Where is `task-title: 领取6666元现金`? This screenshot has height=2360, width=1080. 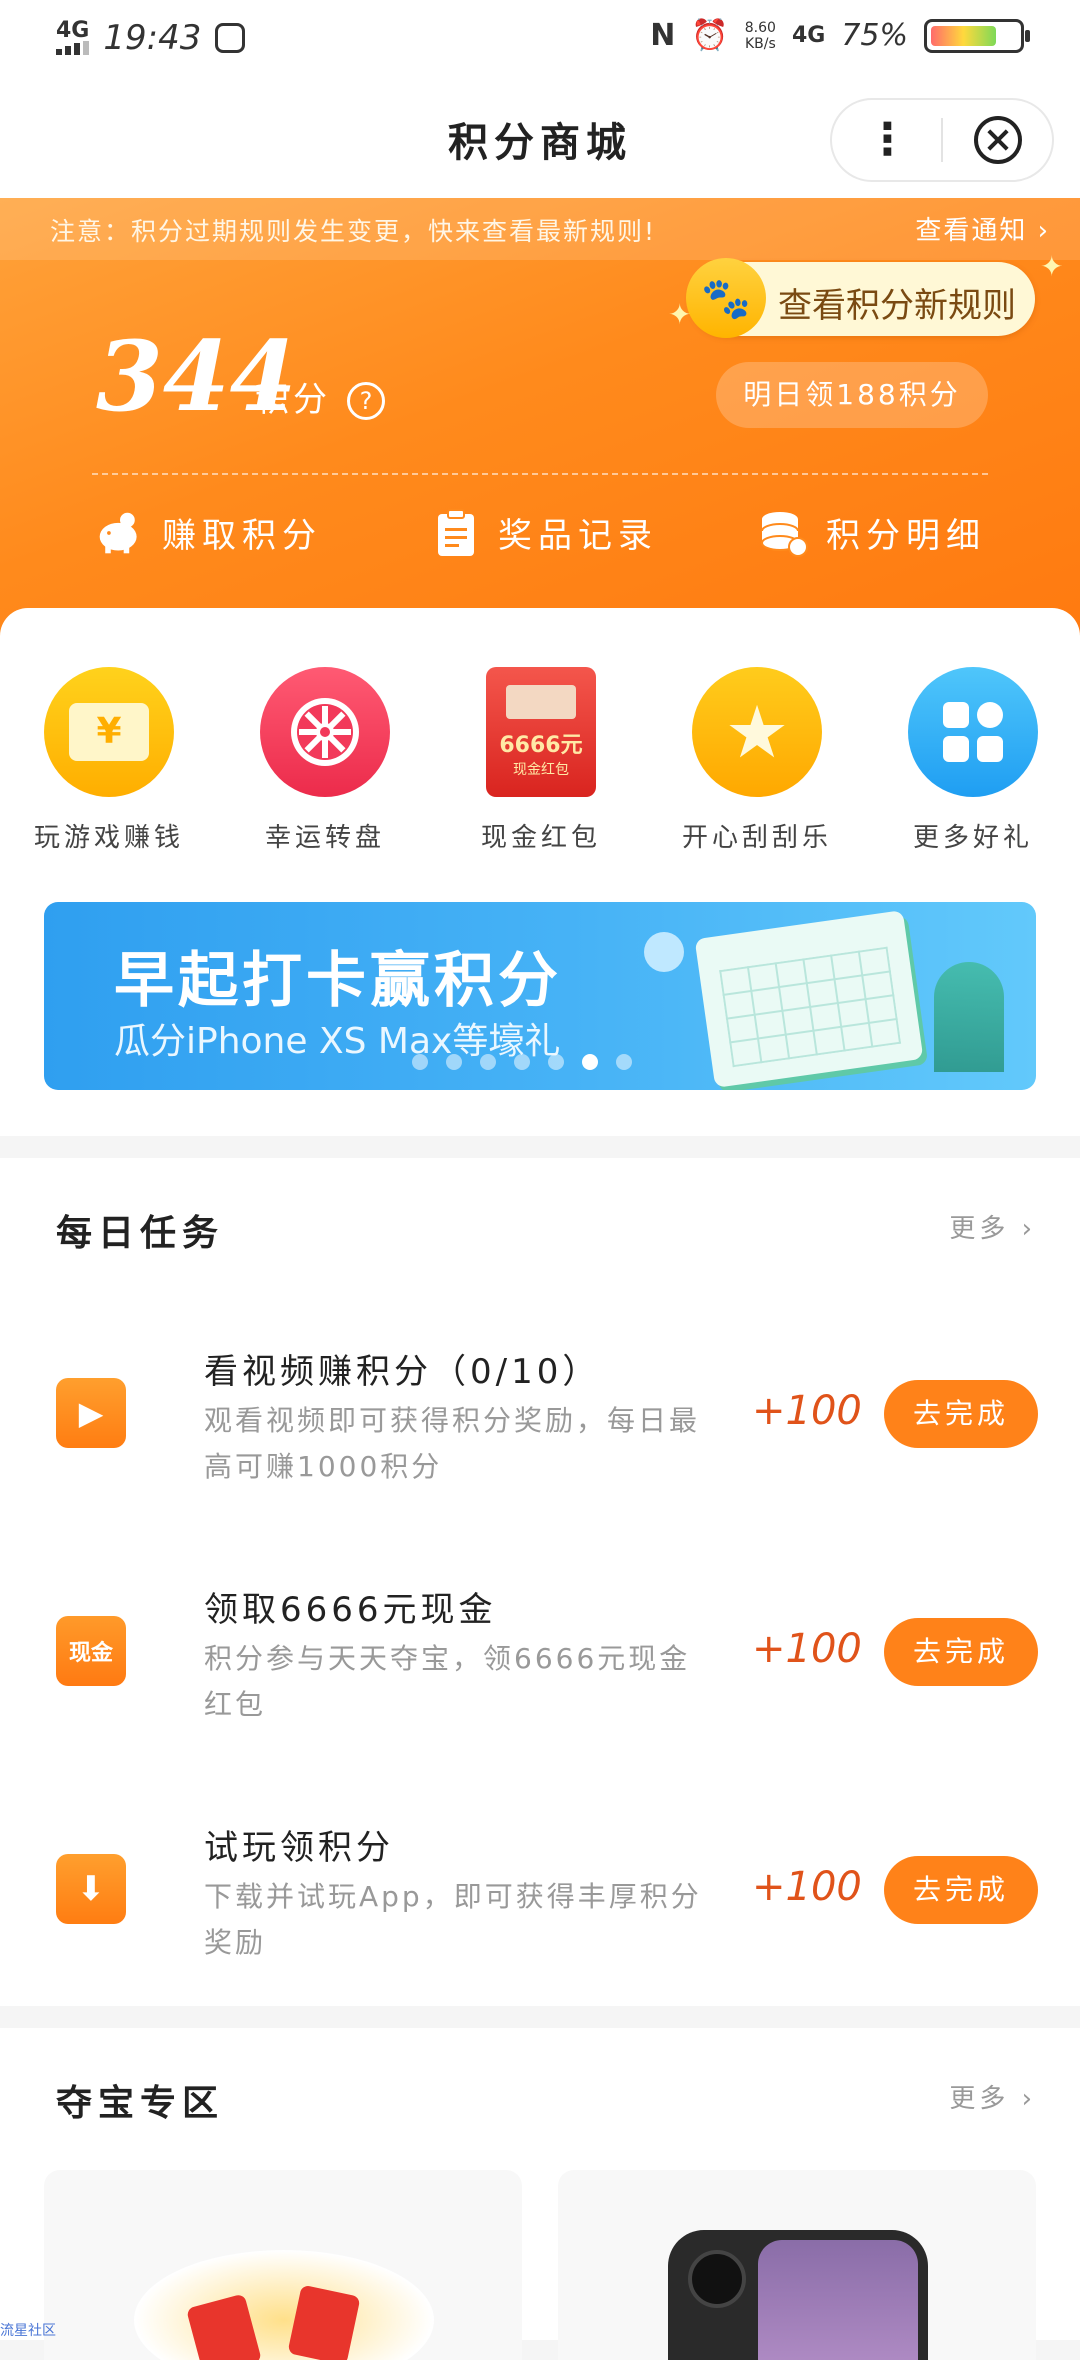 task-title: 领取6666元现金 is located at coordinates (350, 1610).